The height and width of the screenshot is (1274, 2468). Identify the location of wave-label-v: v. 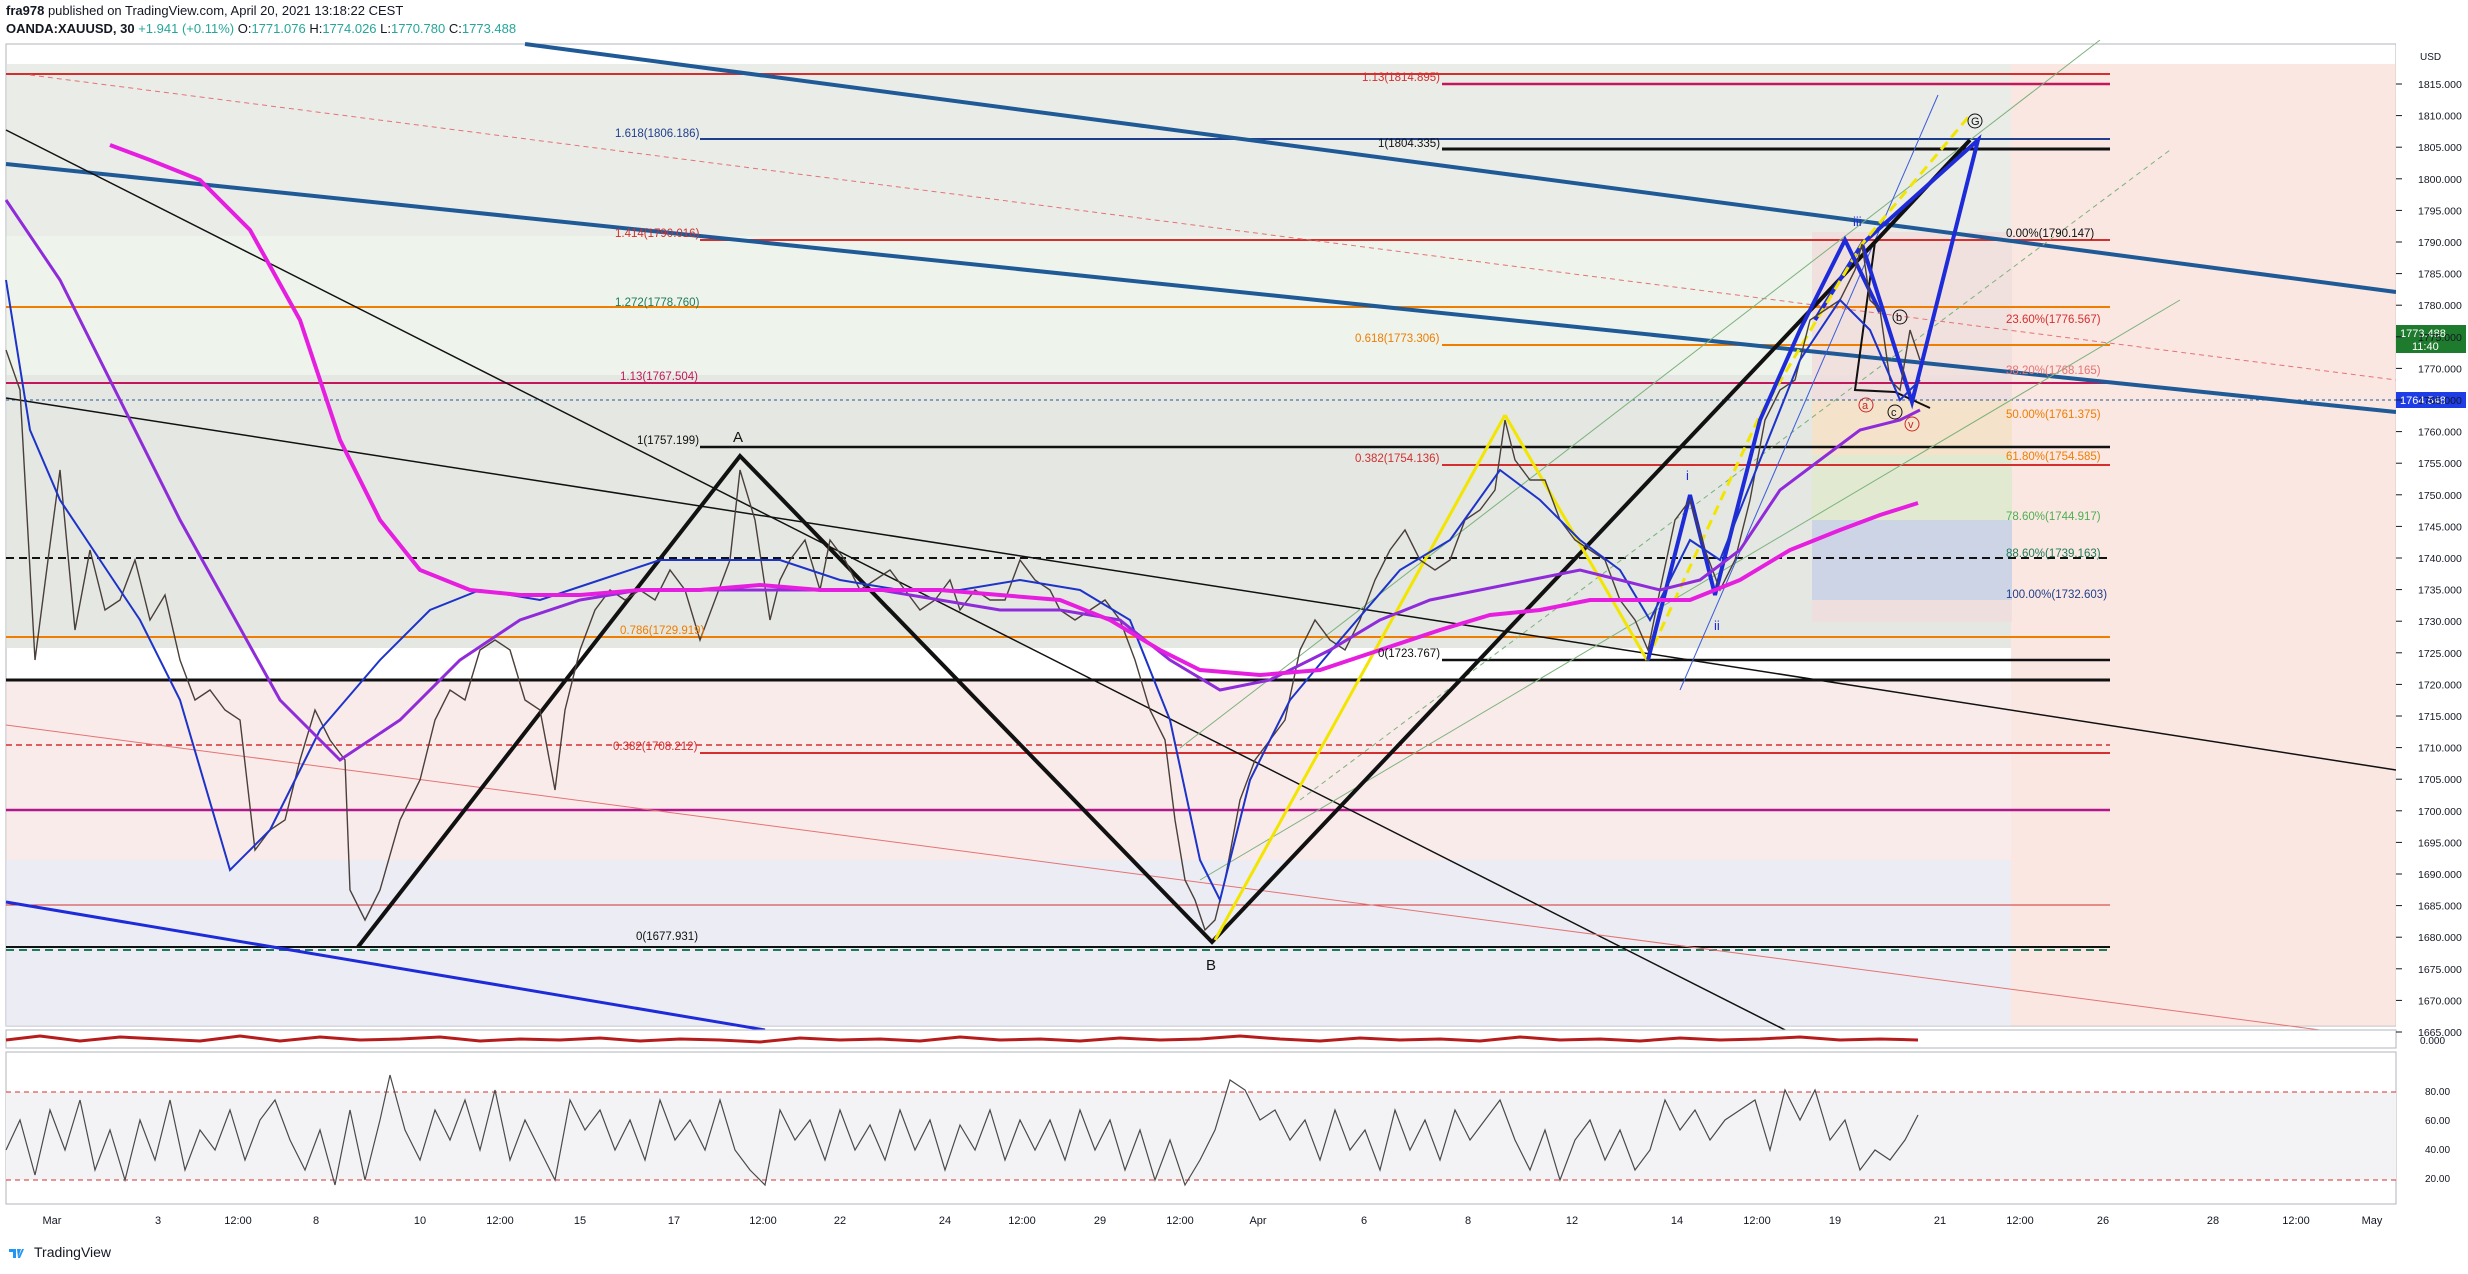
(1911, 425).